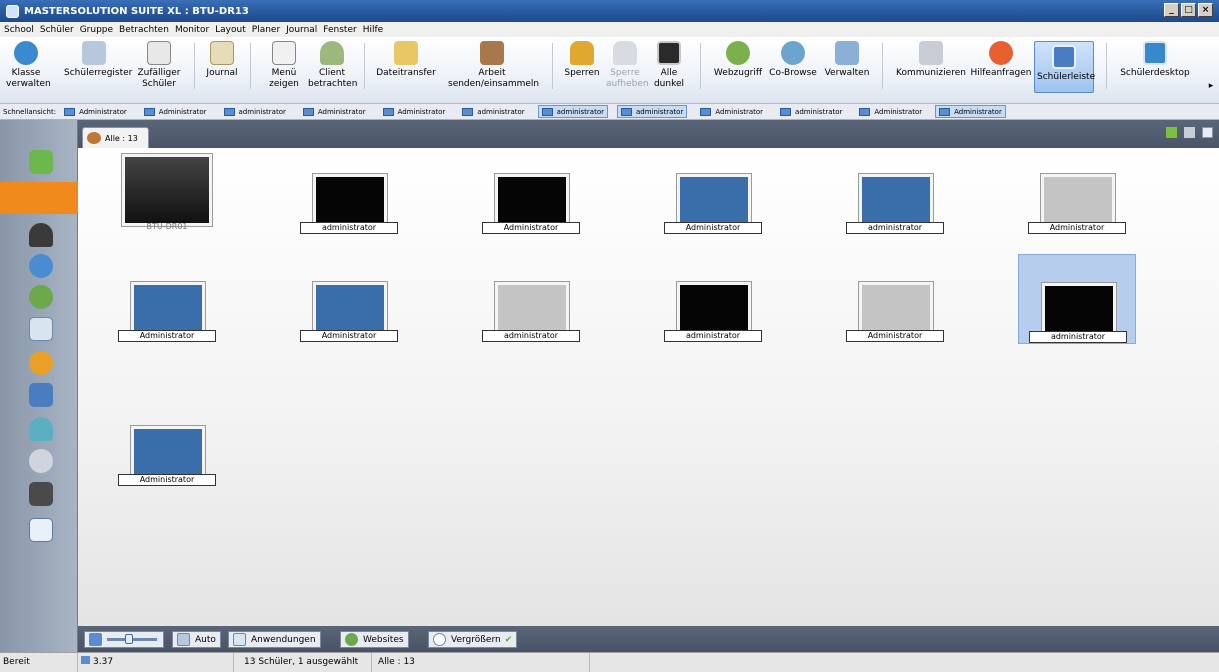  Describe the element at coordinates (167, 190) in the screenshot. I see `computer-screen-preview` at that location.